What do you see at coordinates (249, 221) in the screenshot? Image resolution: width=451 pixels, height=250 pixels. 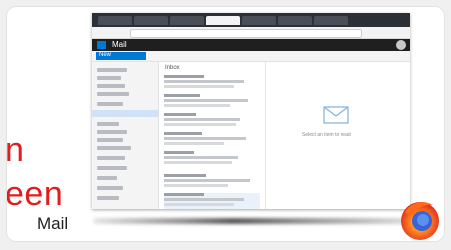 I see `decorative-bar` at bounding box center [249, 221].